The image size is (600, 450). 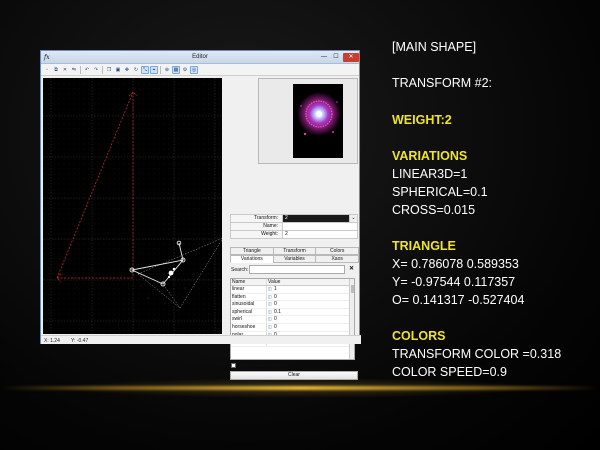 I want to click on duplicate-icon: ❐, so click(x=109, y=70).